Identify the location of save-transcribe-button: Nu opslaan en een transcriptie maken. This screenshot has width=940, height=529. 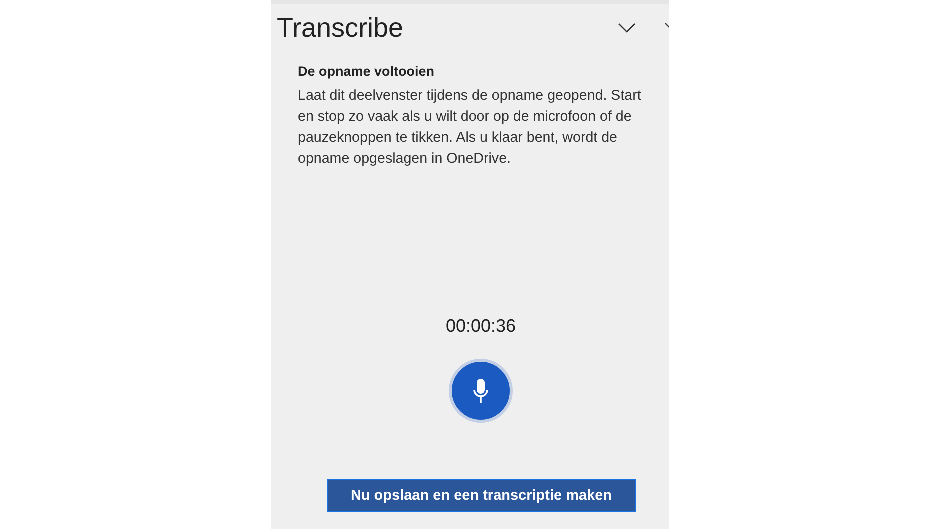
(481, 495).